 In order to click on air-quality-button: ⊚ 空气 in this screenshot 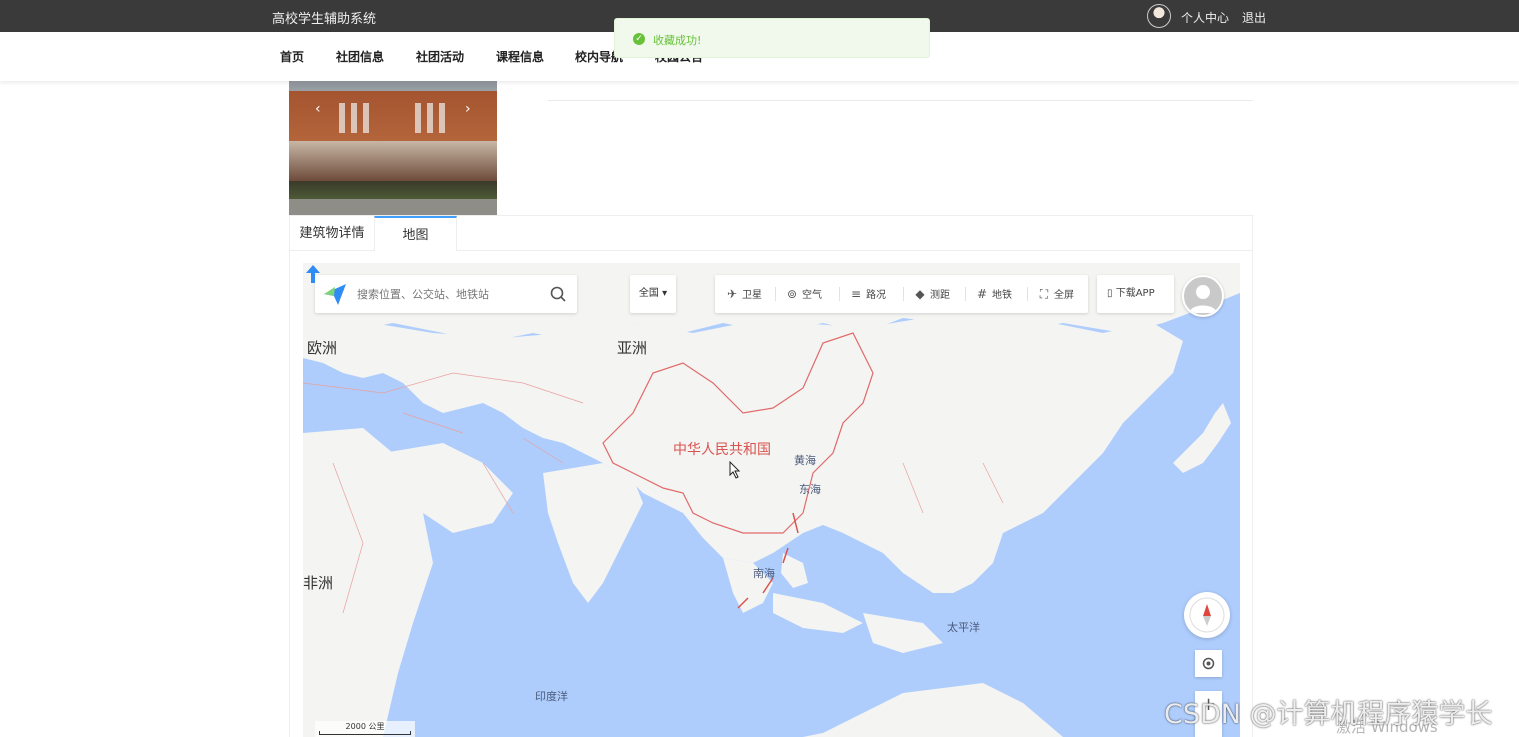, I will do `click(803, 294)`.